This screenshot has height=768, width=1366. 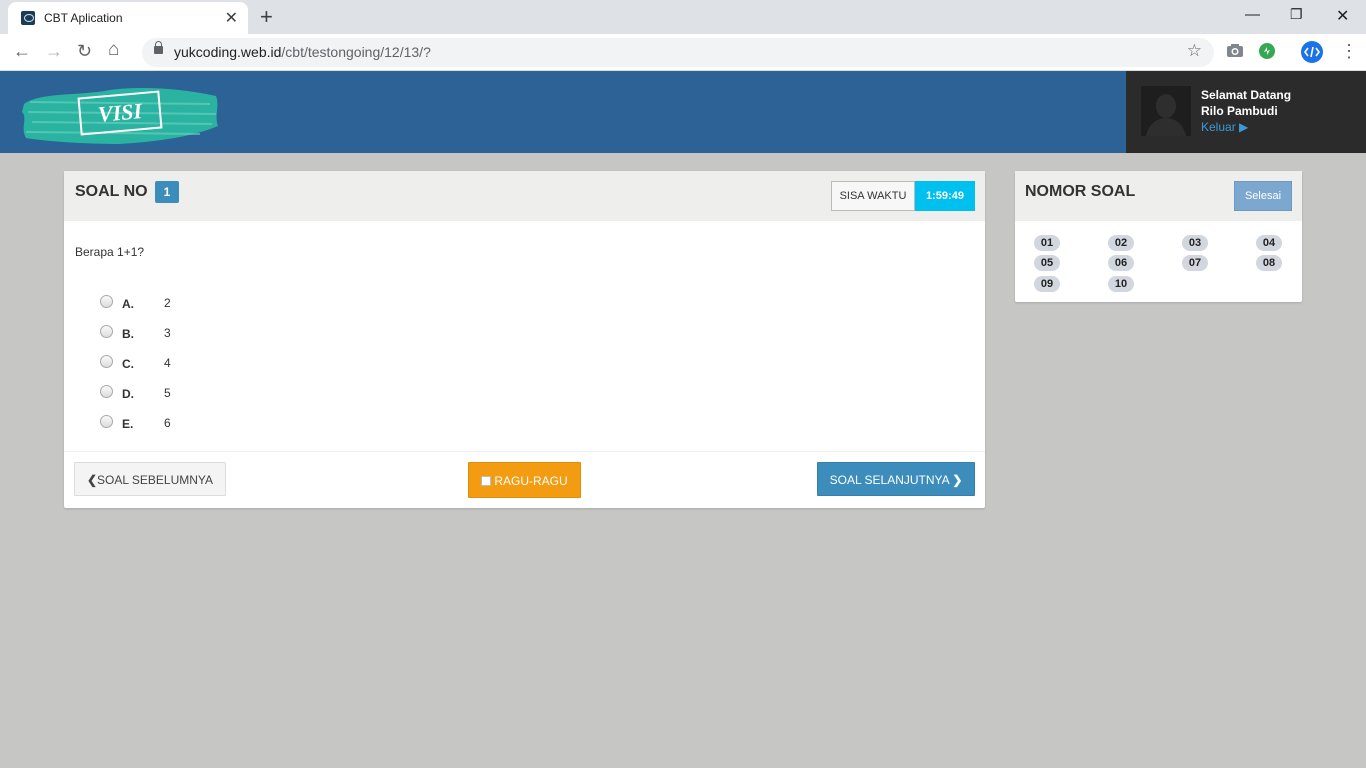 I want to click on restore-icon: ❐, so click(x=1296, y=14).